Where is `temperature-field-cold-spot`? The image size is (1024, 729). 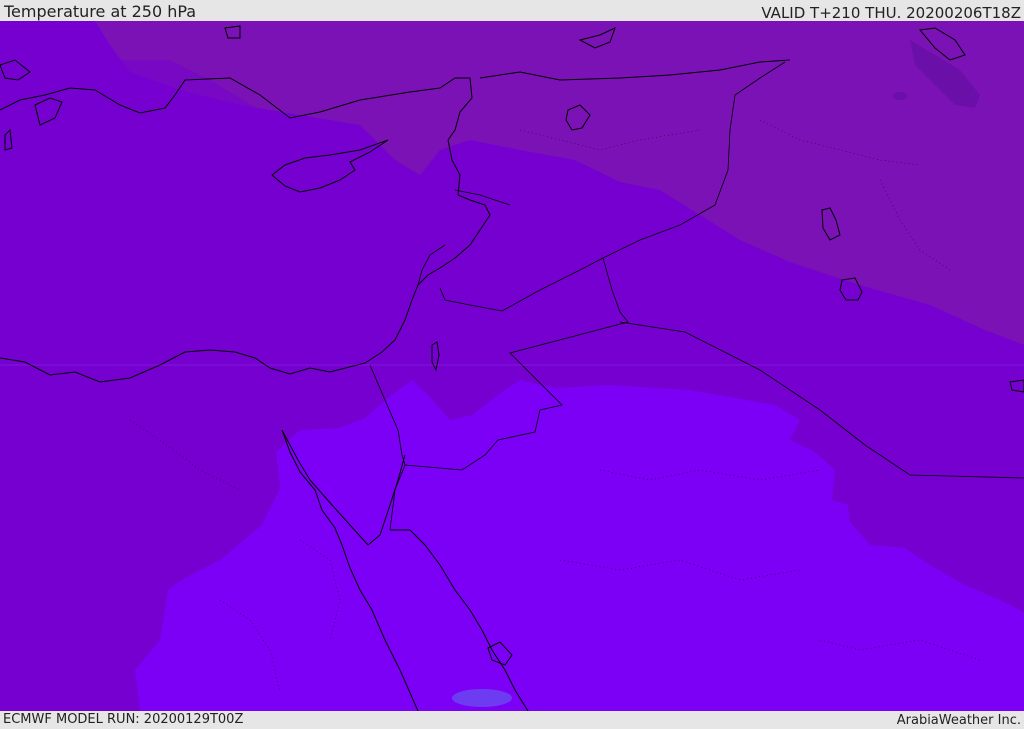 temperature-field-cold-spot is located at coordinates (900, 96).